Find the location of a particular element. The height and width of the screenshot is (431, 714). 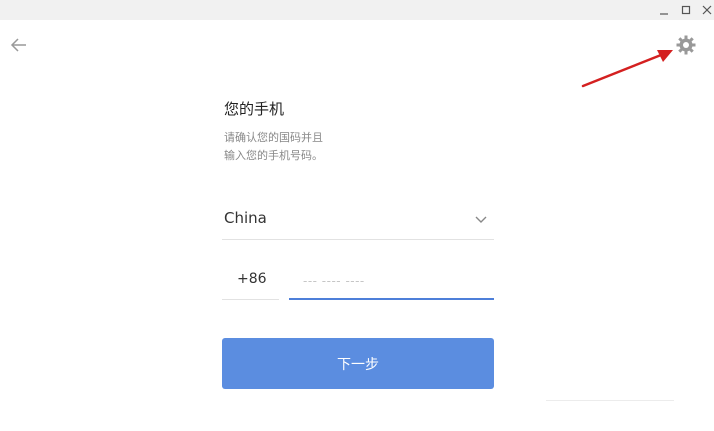

subtitle-line-1: 请确认您的国码并且 is located at coordinates (273, 137).